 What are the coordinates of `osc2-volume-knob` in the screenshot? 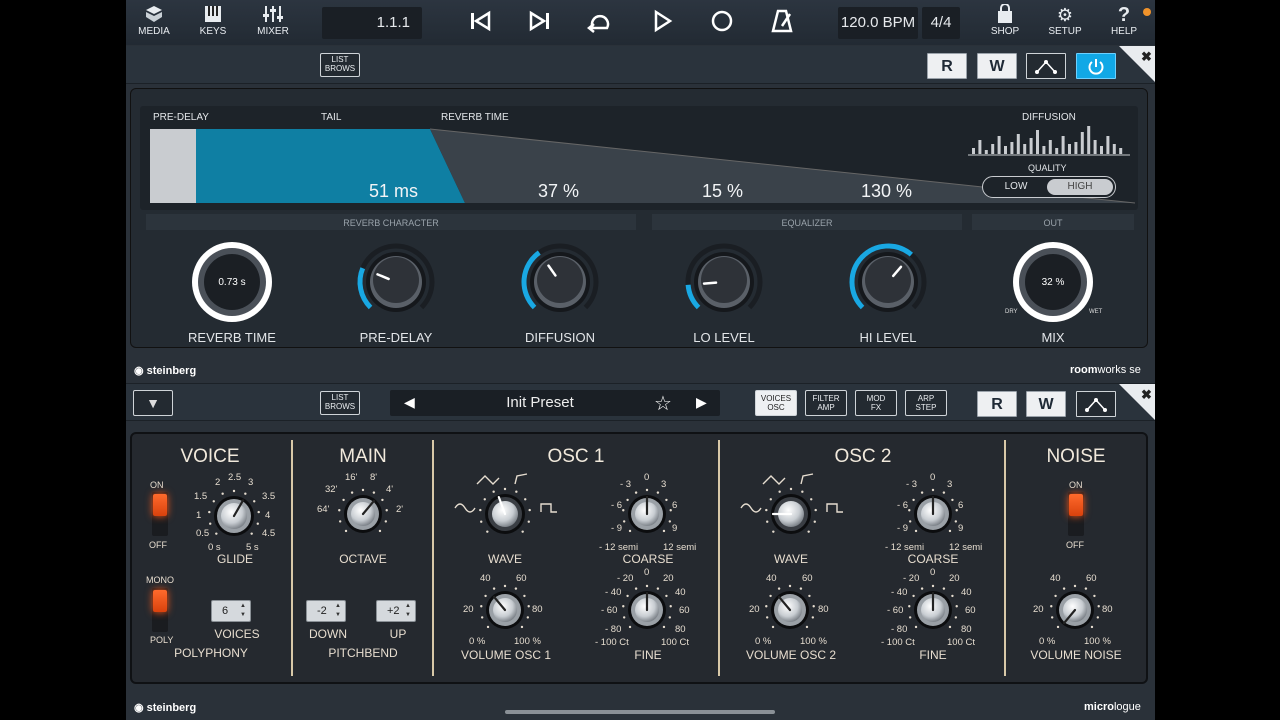 It's located at (790, 606).